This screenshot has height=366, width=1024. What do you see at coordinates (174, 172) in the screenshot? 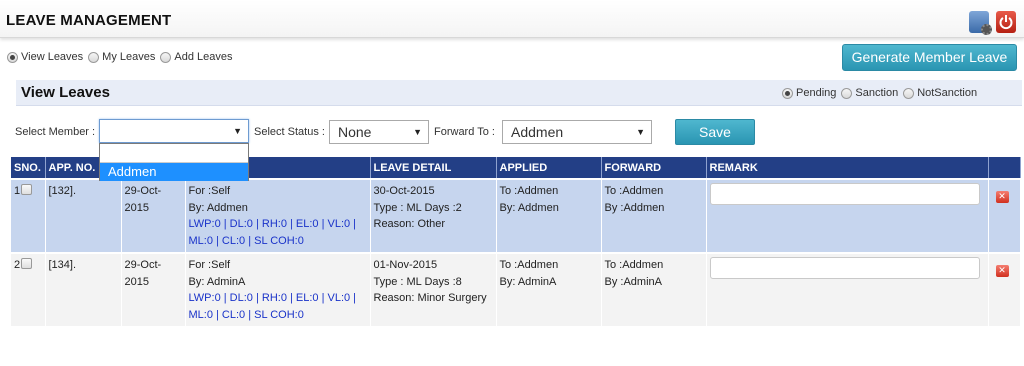
I see `dropdown-option-addmen: Addmen` at bounding box center [174, 172].